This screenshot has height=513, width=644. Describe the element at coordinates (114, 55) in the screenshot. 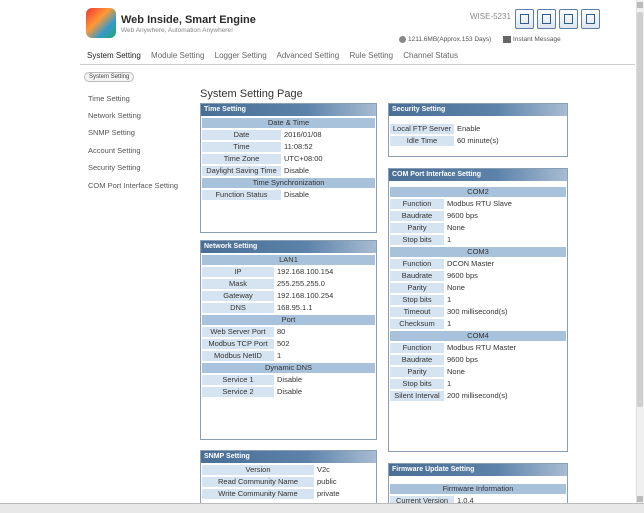

I see `tab-system-setting: System Setting` at that location.